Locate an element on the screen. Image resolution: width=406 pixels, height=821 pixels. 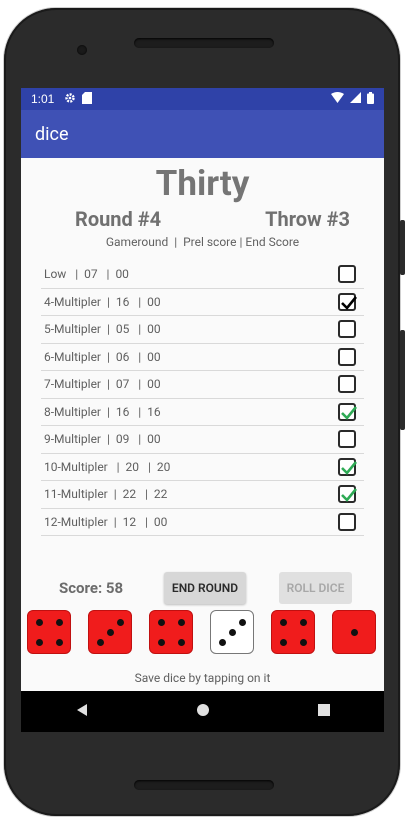
throw-label: Throw #3 is located at coordinates (307, 219).